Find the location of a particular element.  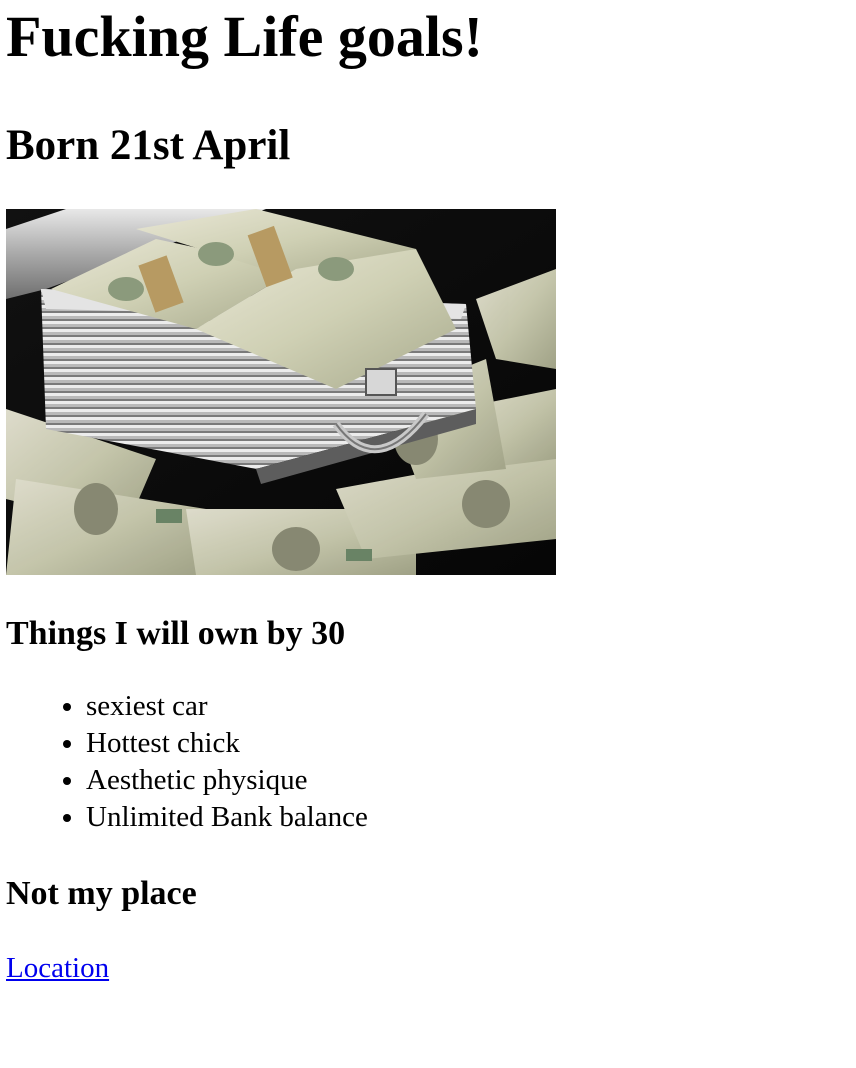

birth-date-heading: Born 21st April is located at coordinates (148, 145).